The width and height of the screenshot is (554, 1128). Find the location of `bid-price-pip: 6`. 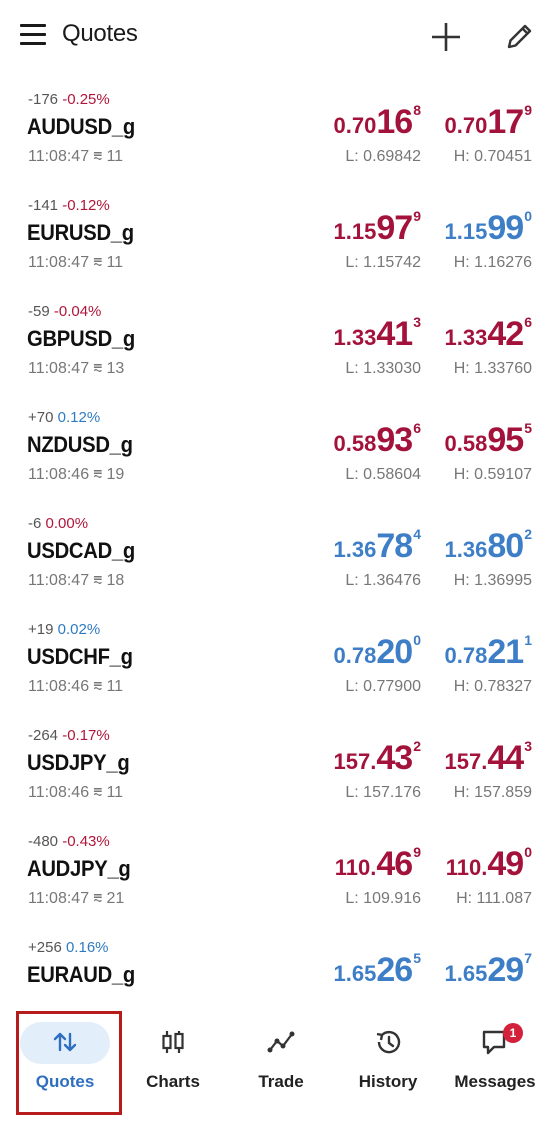

bid-price-pip: 6 is located at coordinates (417, 428).